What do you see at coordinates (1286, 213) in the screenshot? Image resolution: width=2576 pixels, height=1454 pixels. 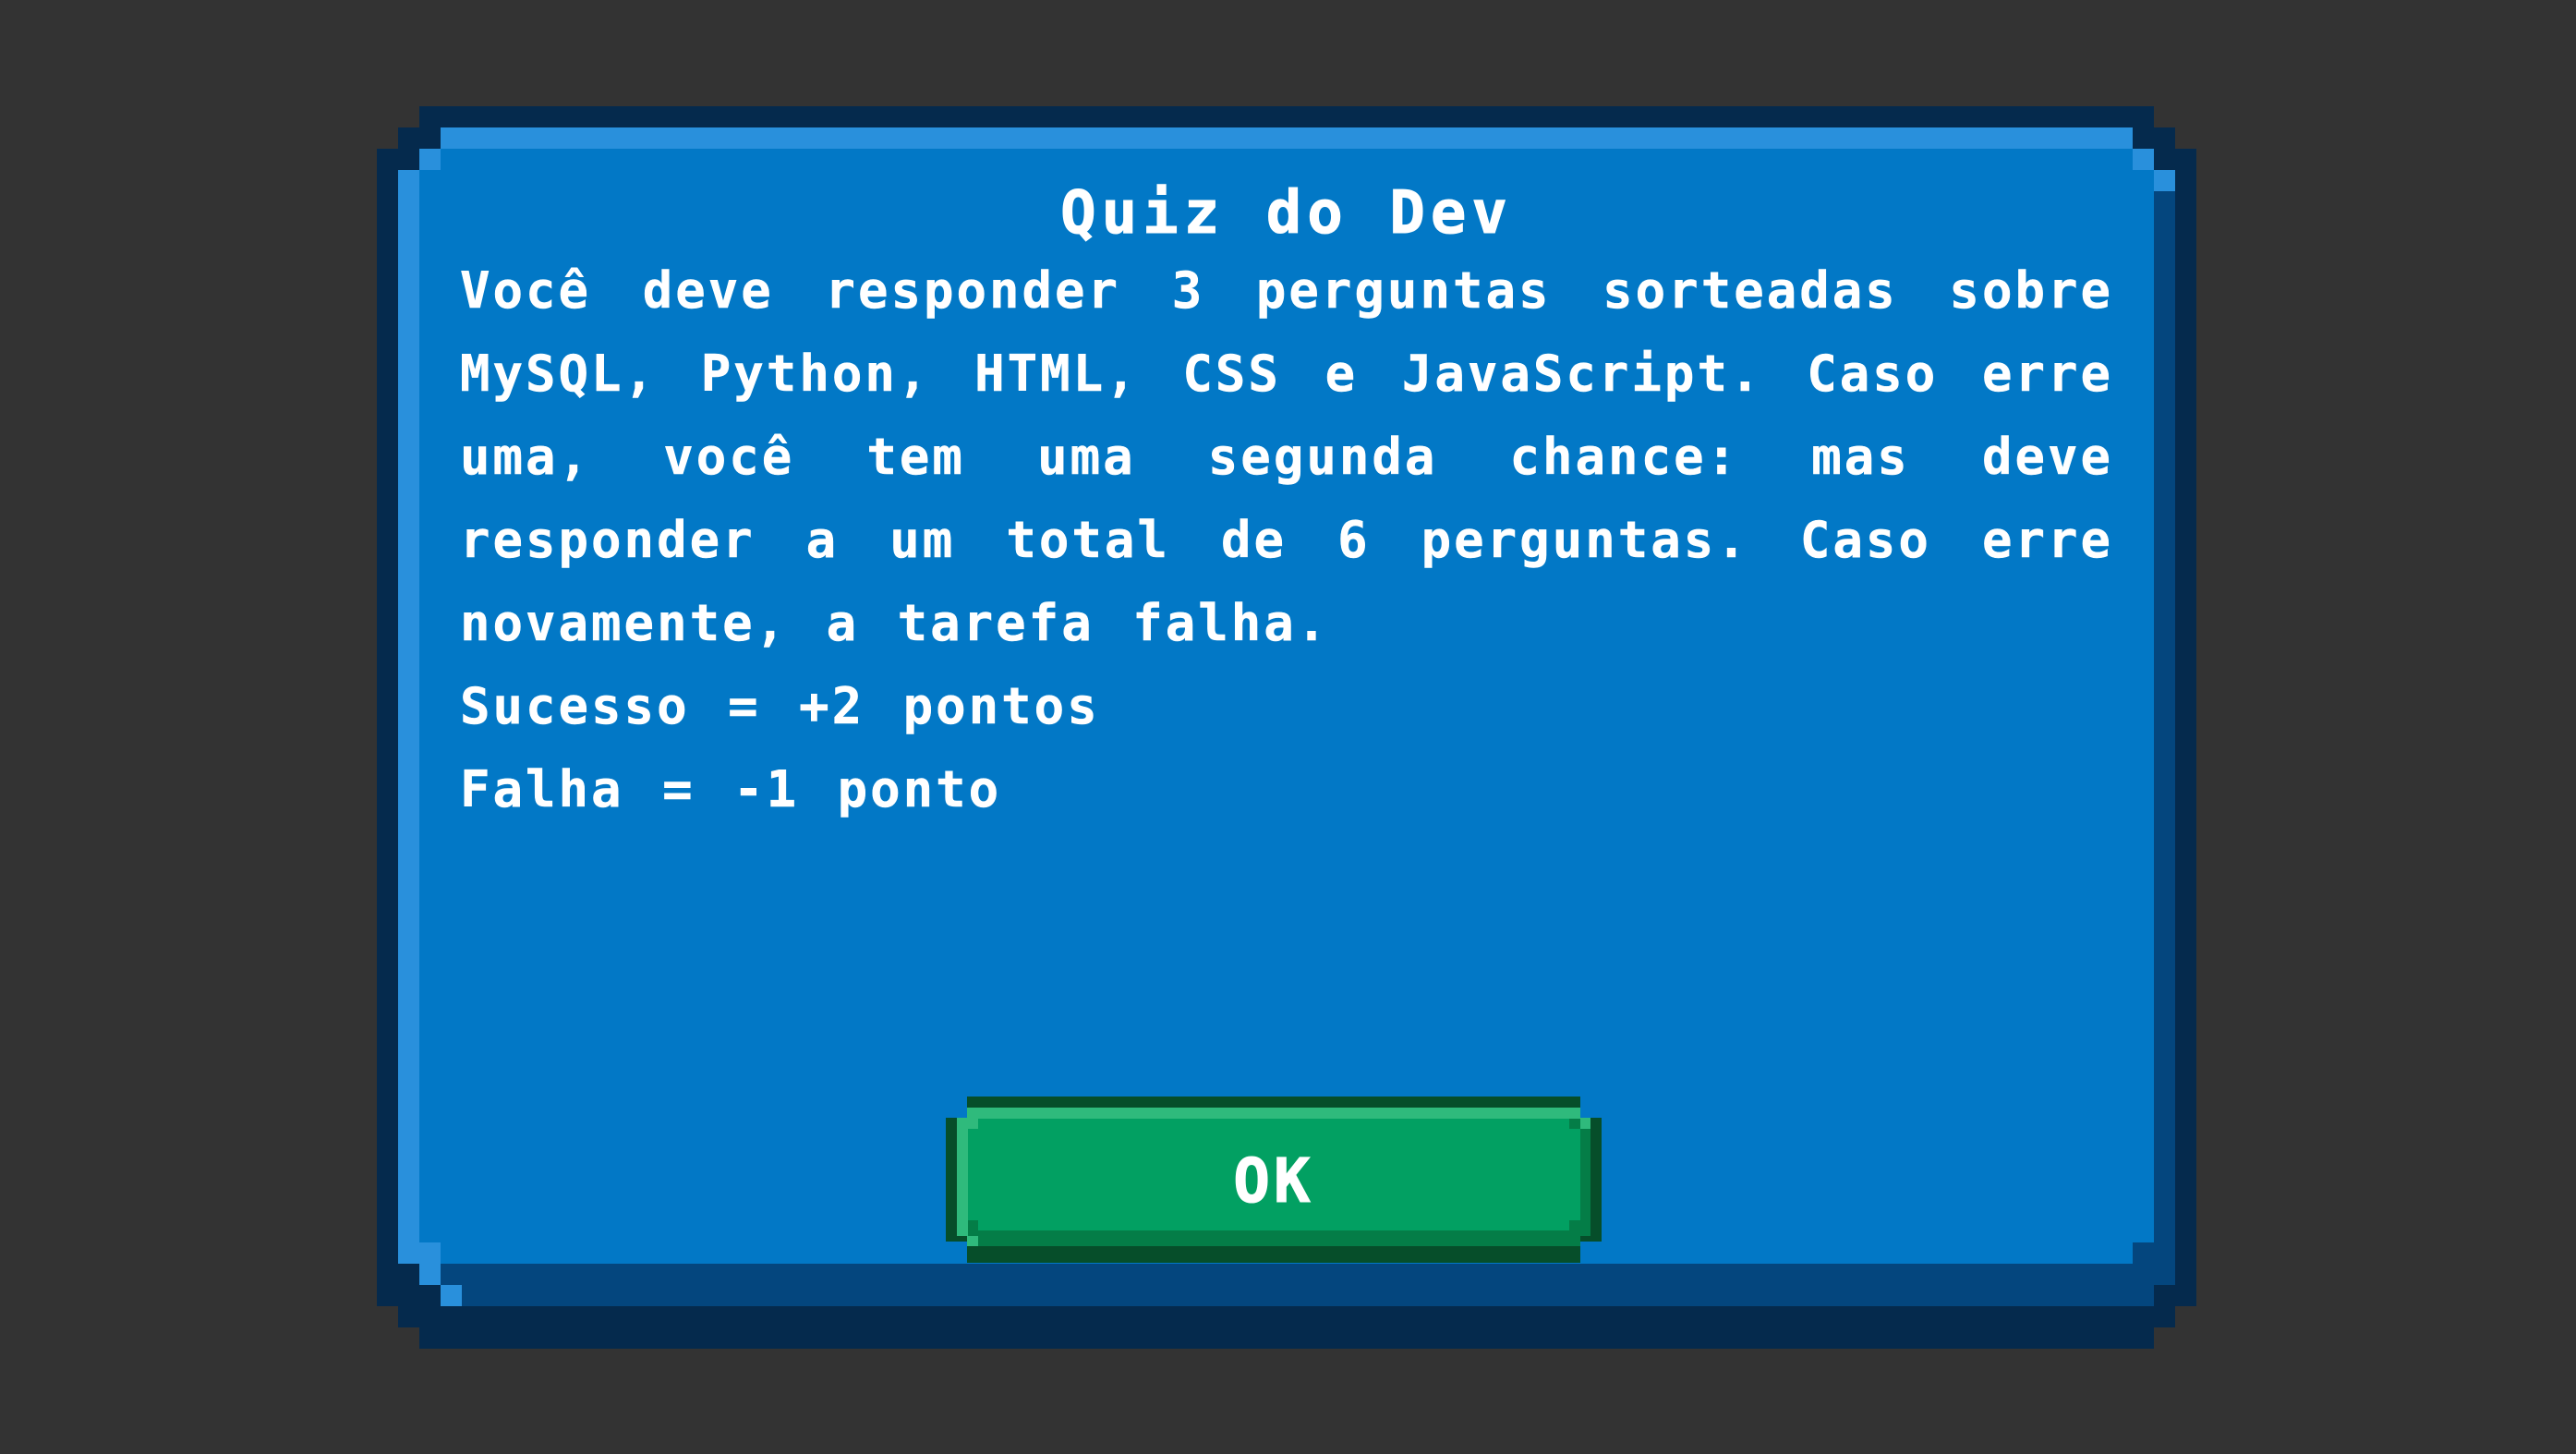 I see `dialog-title: Quiz do Dev` at bounding box center [1286, 213].